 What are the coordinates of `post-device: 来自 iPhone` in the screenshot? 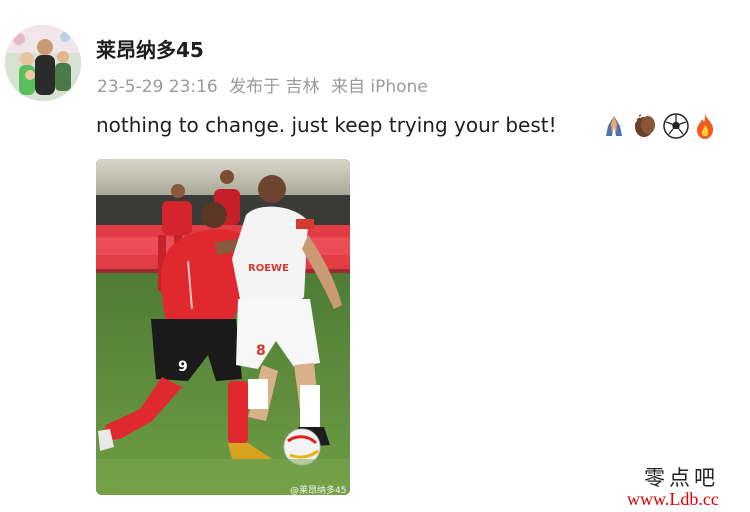 It's located at (379, 87).